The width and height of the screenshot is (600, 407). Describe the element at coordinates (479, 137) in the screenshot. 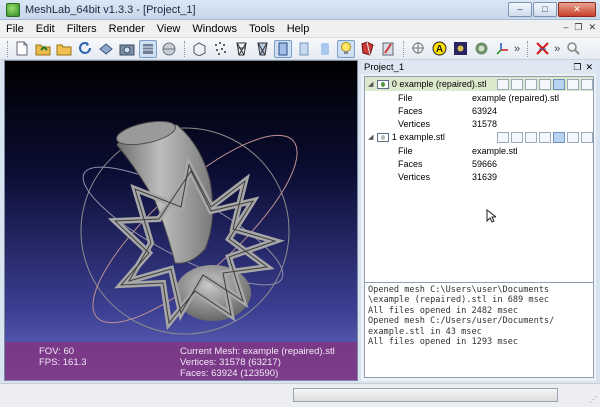

I see `layer-row: ◢ 1 example.stl` at that location.